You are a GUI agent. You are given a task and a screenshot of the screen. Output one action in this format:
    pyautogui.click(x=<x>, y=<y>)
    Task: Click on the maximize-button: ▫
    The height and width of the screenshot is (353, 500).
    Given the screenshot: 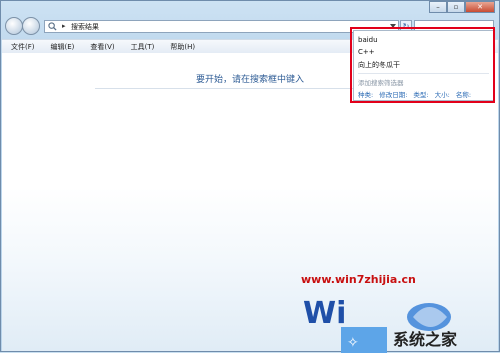 What is the action you would take?
    pyautogui.click(x=456, y=7)
    